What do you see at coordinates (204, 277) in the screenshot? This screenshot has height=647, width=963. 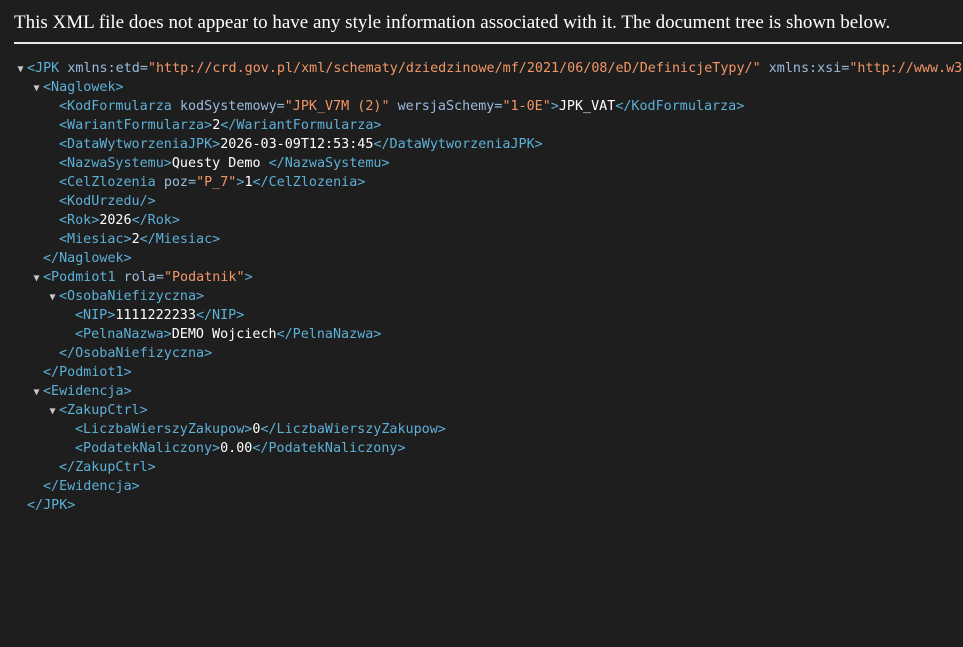 I see `xml-attr-val: "Podatnik"` at bounding box center [204, 277].